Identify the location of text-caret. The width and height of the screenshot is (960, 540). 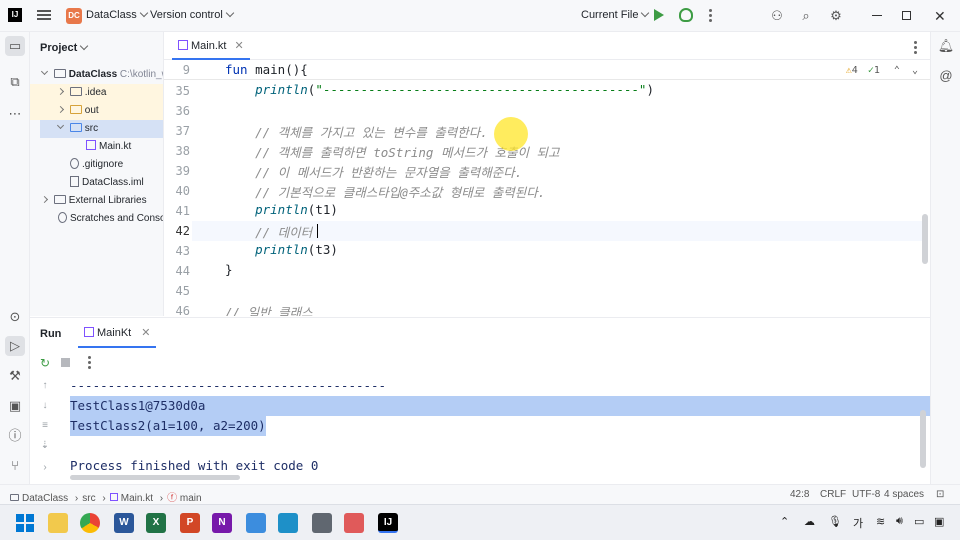
(317, 231).